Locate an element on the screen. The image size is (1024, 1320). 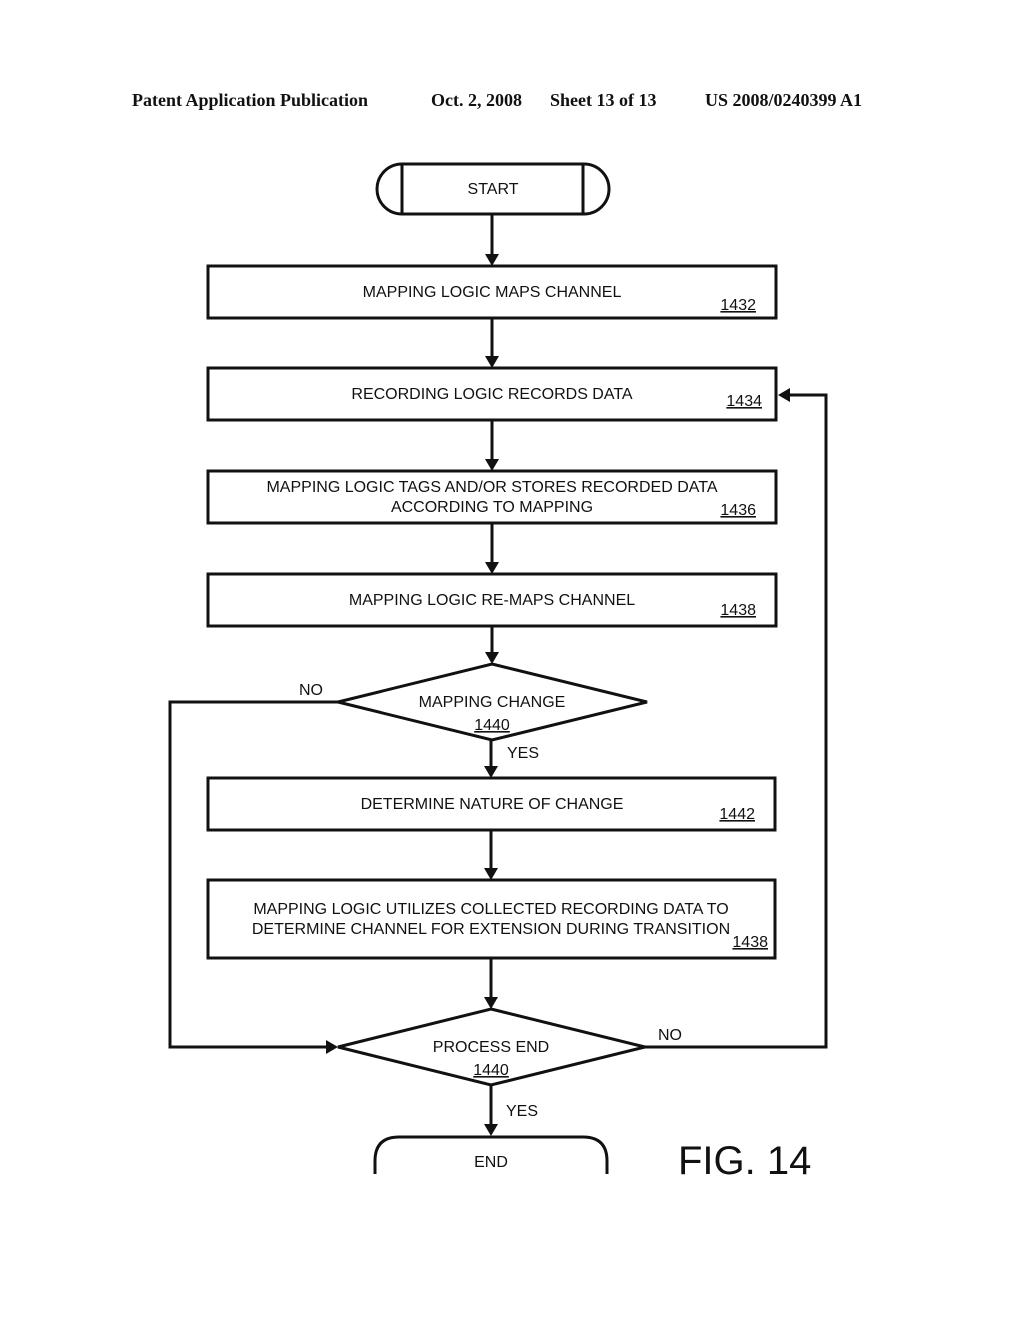
step-record-data: RECORDING LOGIC RECORDS DATA 1434 is located at coordinates (492, 394).